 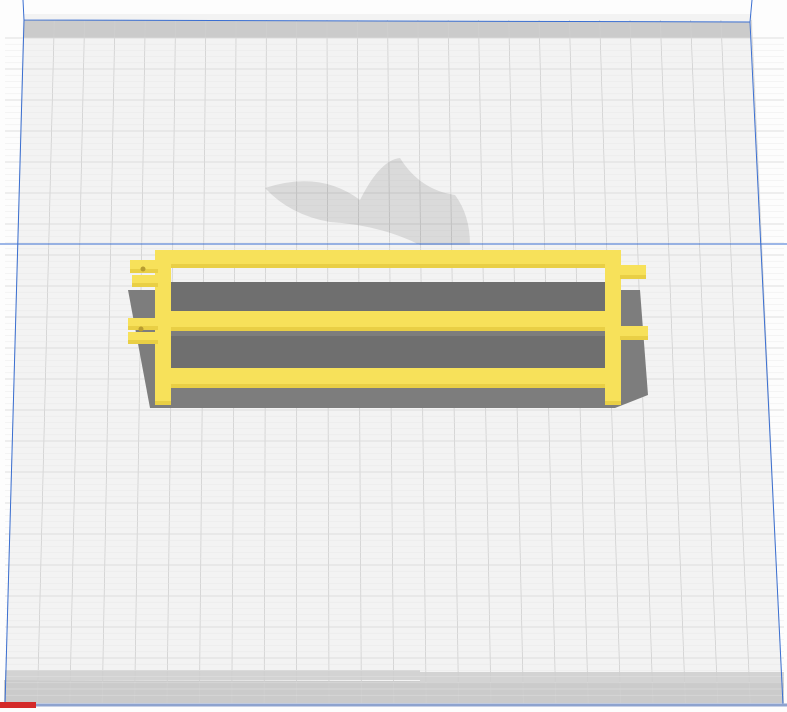 What do you see at coordinates (143, 342) in the screenshot?
I see `left-tab-lower-shade` at bounding box center [143, 342].